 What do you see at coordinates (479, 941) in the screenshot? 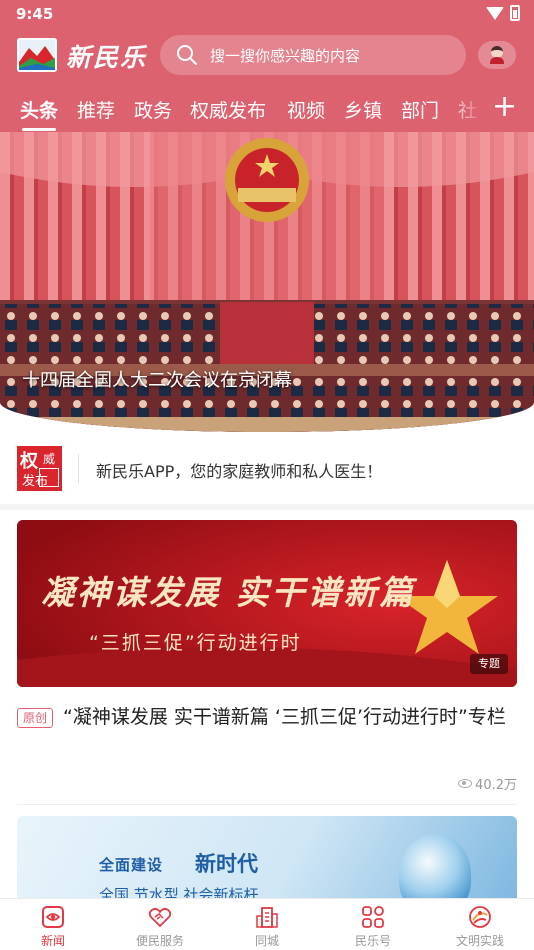
I see `nav-label-civilization: 文明实践` at bounding box center [479, 941].